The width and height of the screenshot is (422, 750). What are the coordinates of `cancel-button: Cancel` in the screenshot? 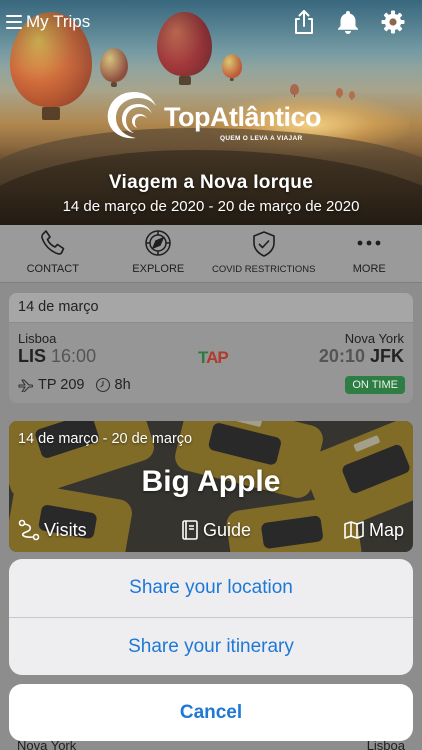 It's located at (211, 712).